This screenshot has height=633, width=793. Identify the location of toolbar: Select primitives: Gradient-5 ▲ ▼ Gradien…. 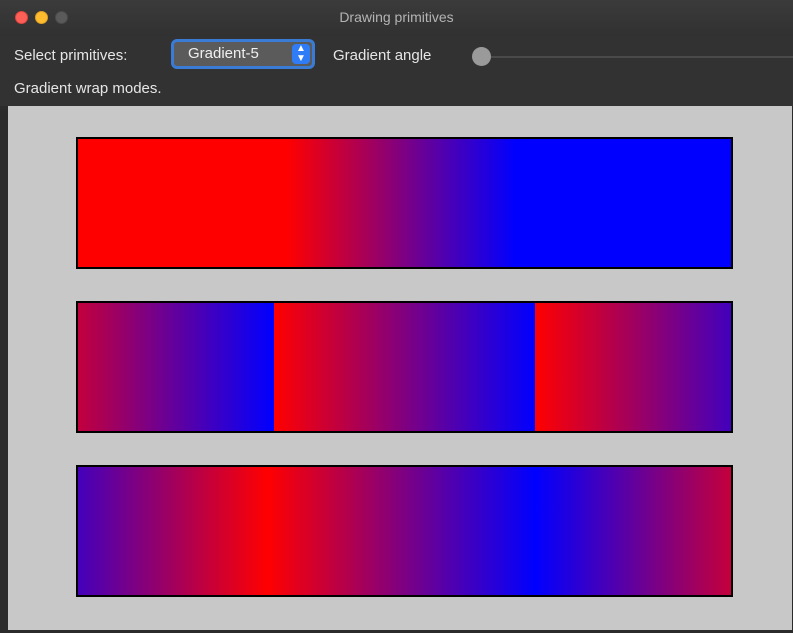
(396, 71).